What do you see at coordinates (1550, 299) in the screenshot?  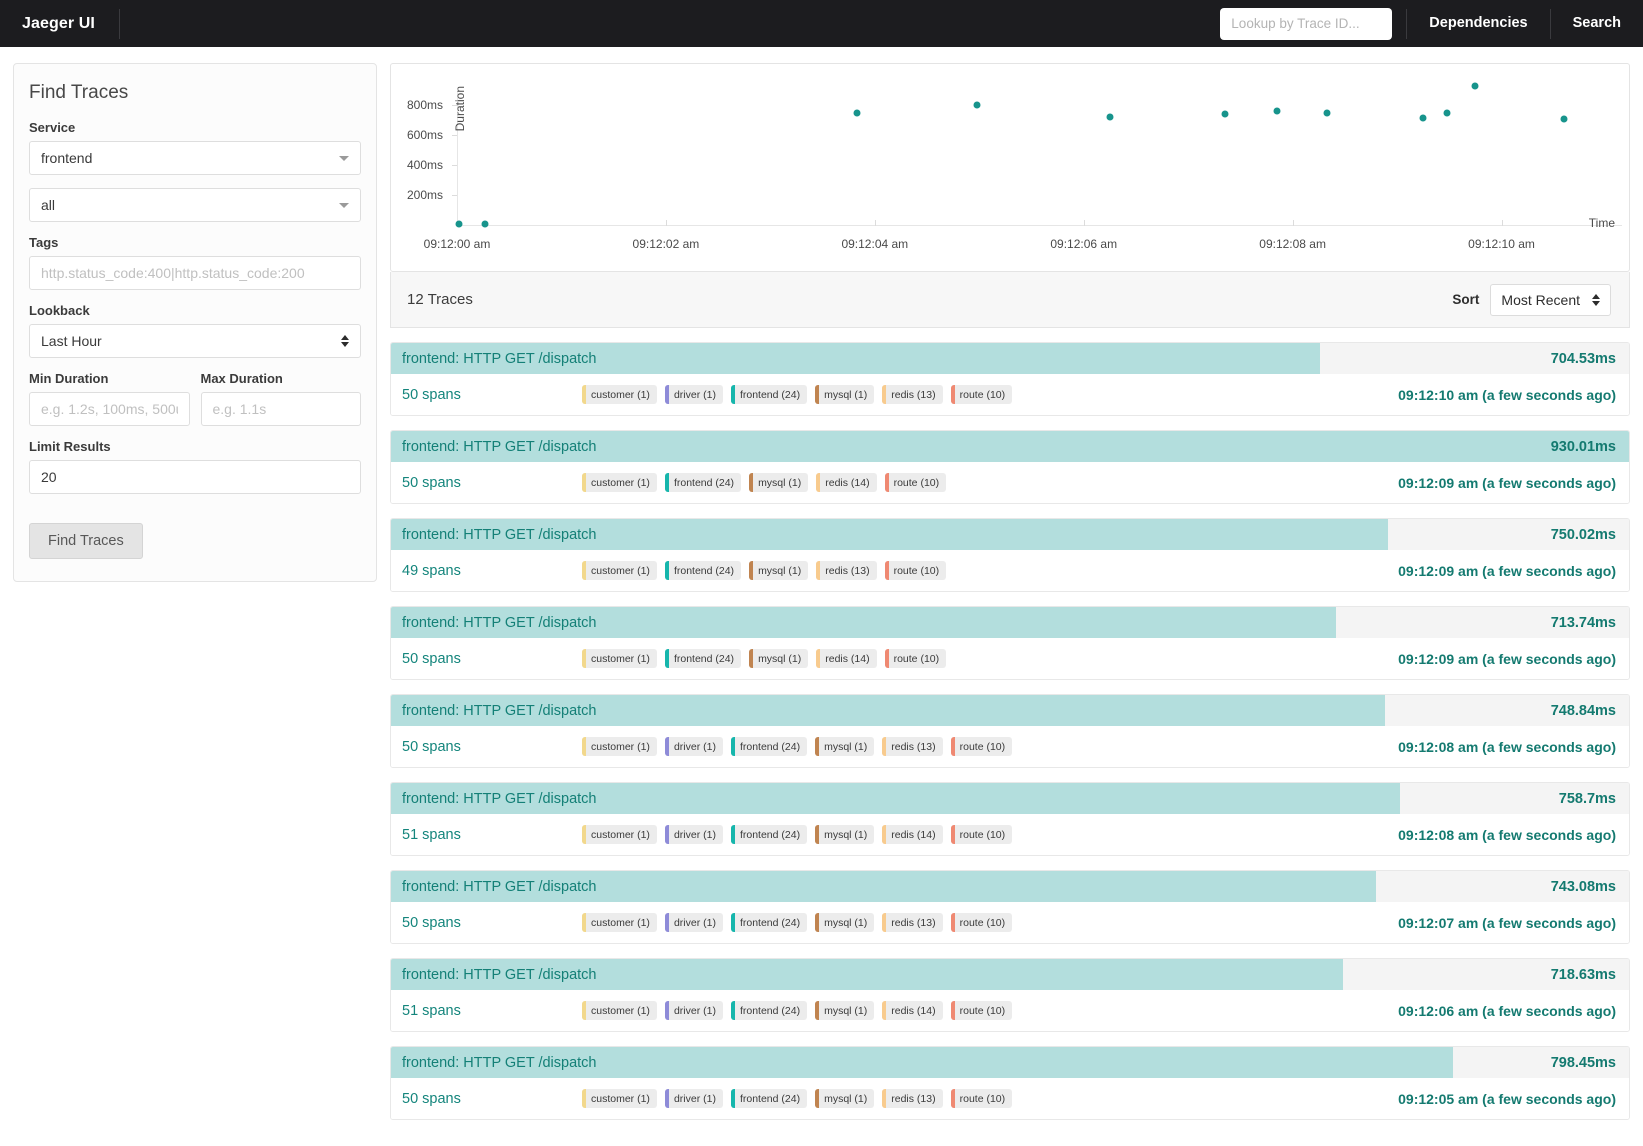 I see `sort-select: Most Recent` at bounding box center [1550, 299].